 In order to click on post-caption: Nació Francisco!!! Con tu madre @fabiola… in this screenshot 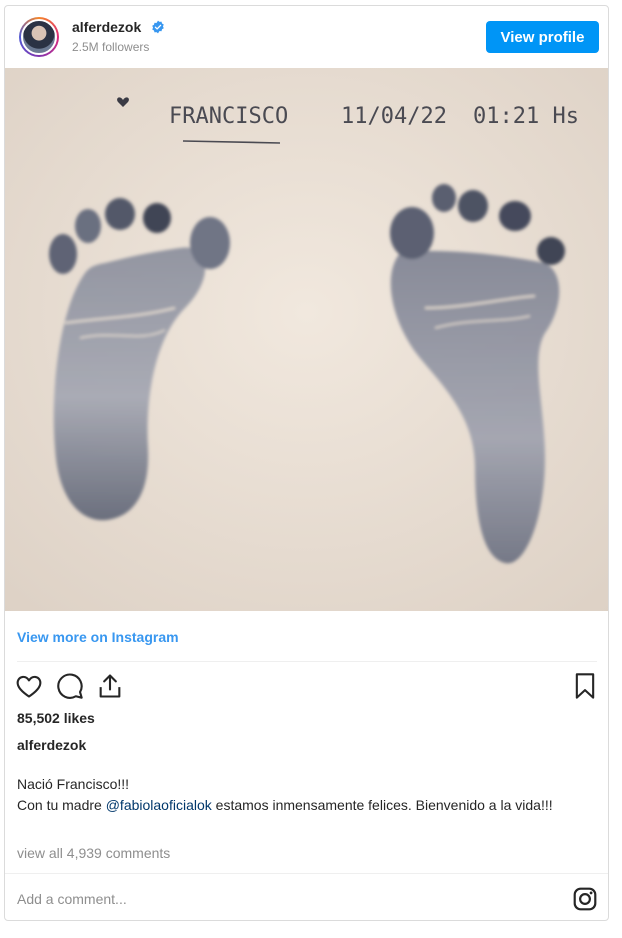, I will do `click(302, 795)`.